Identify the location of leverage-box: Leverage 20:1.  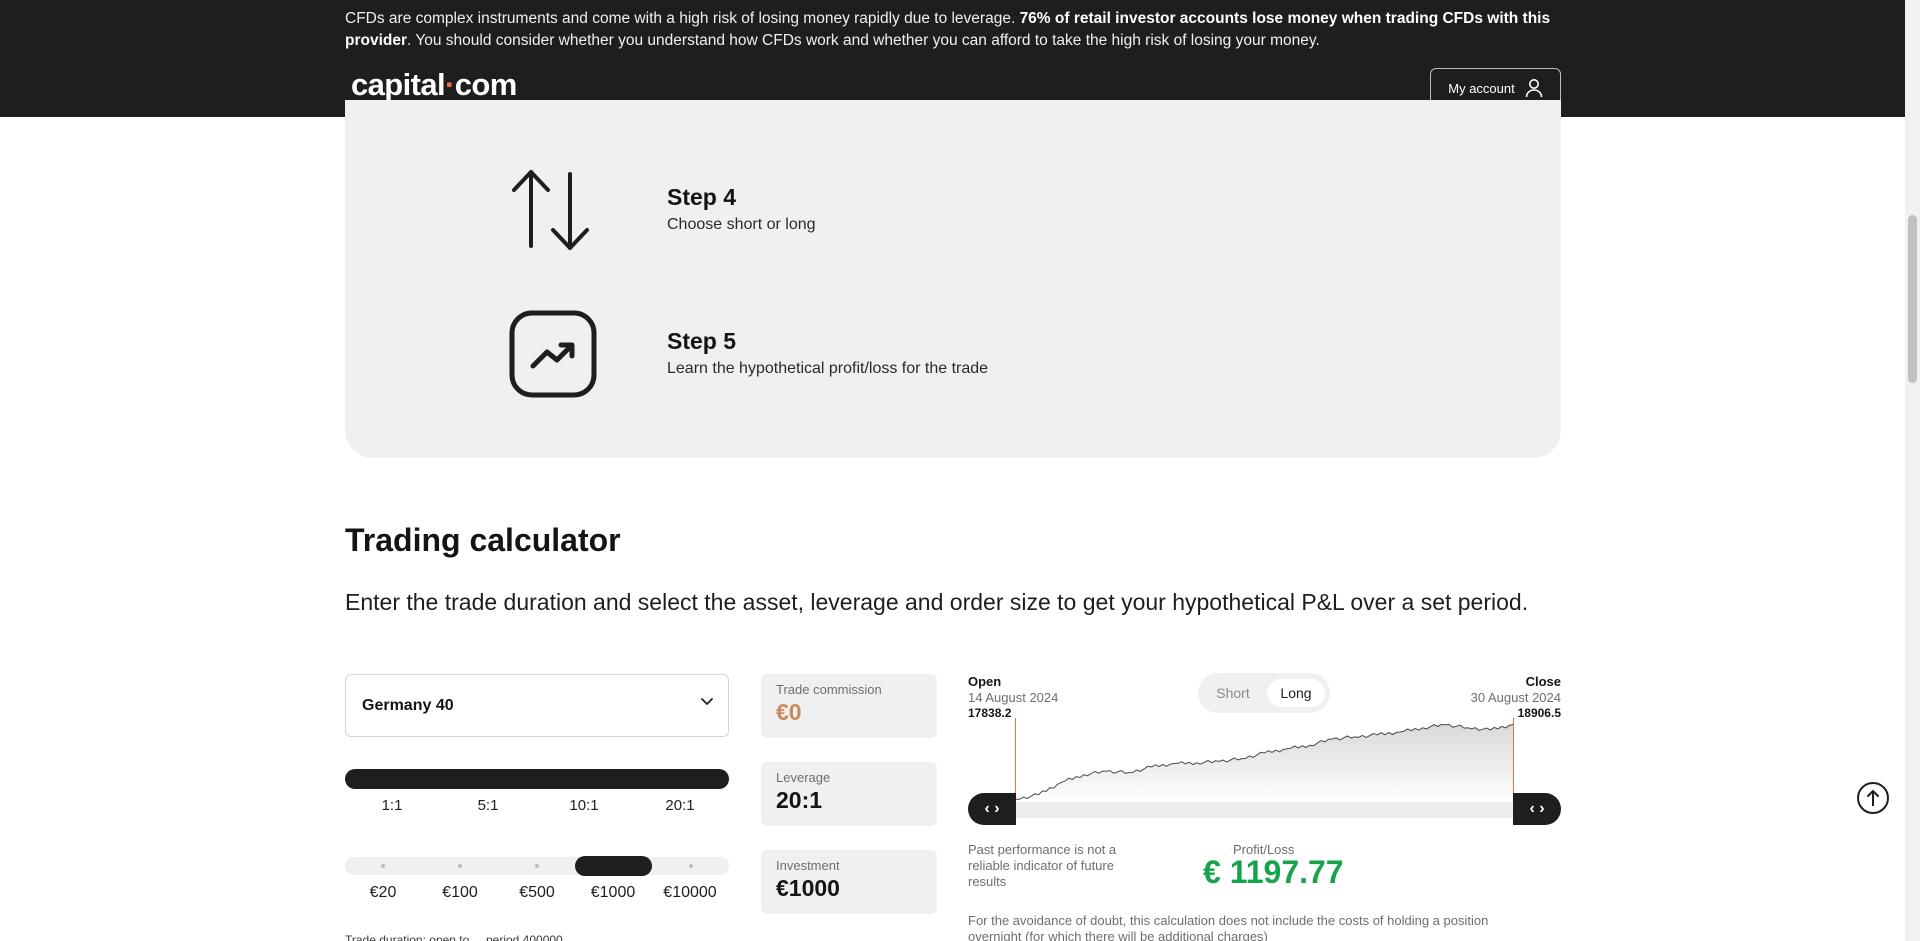
(849, 794).